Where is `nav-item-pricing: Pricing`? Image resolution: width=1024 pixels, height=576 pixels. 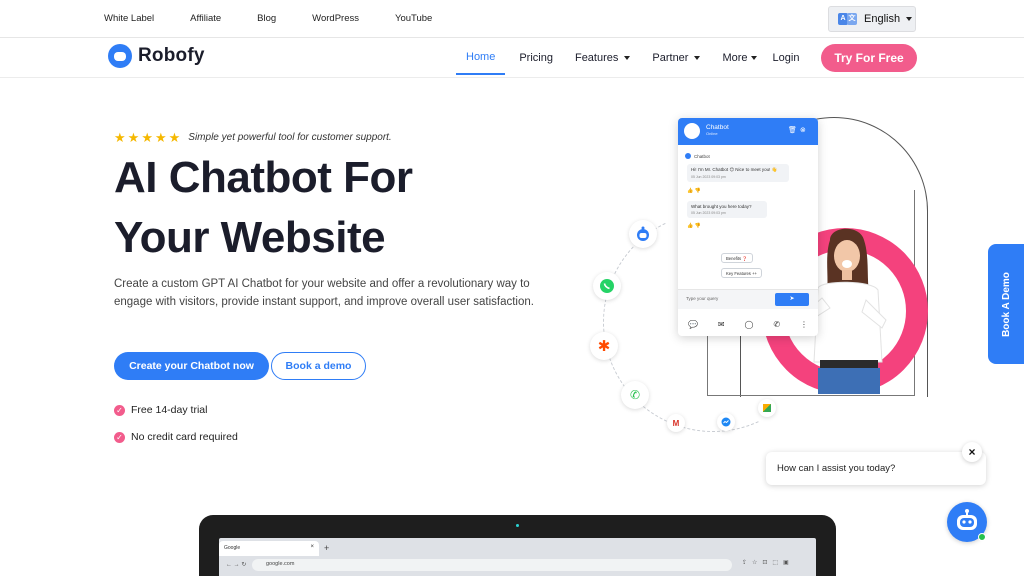
nav-item-pricing: Pricing is located at coordinates (536, 58).